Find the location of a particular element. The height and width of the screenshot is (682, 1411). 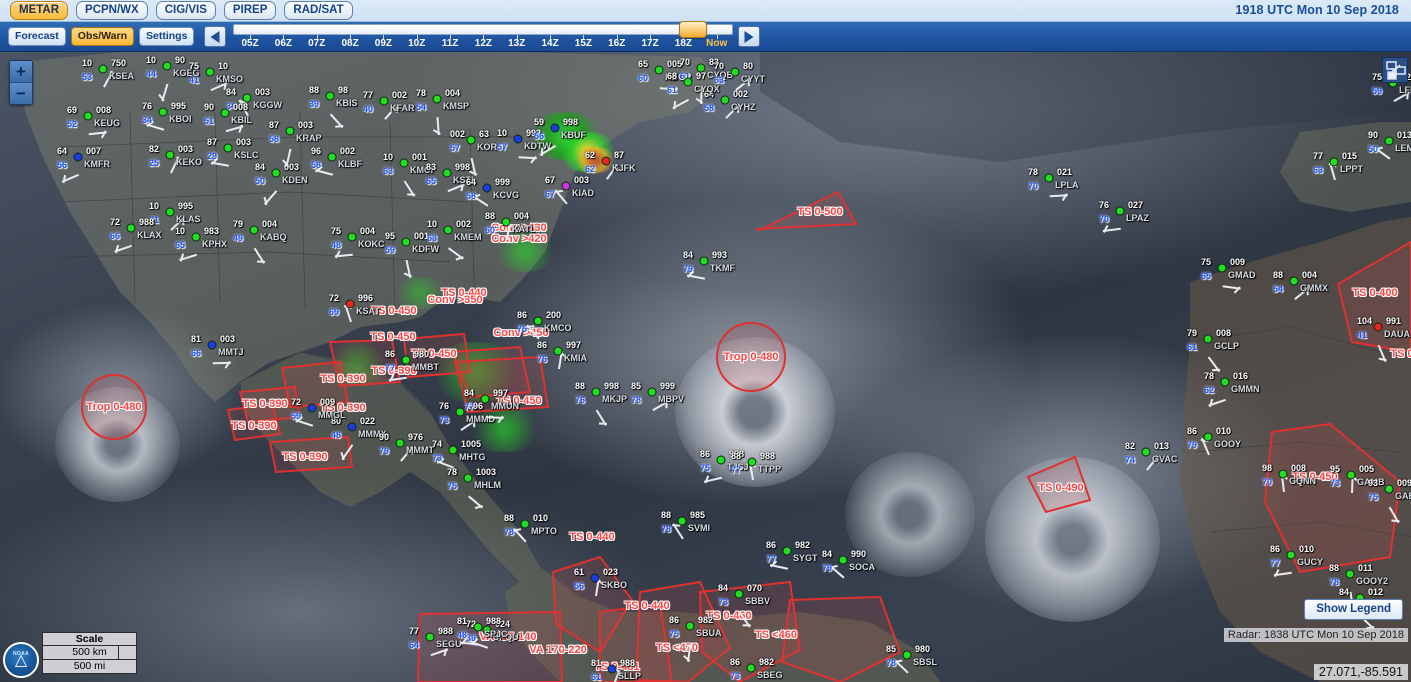

station-temperature: 77 is located at coordinates (414, 631).